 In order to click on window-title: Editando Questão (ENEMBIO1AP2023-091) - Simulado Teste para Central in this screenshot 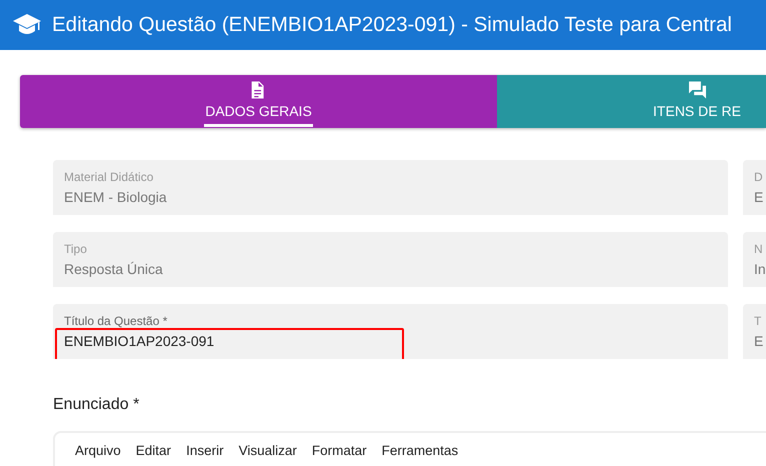, I will do `click(392, 25)`.